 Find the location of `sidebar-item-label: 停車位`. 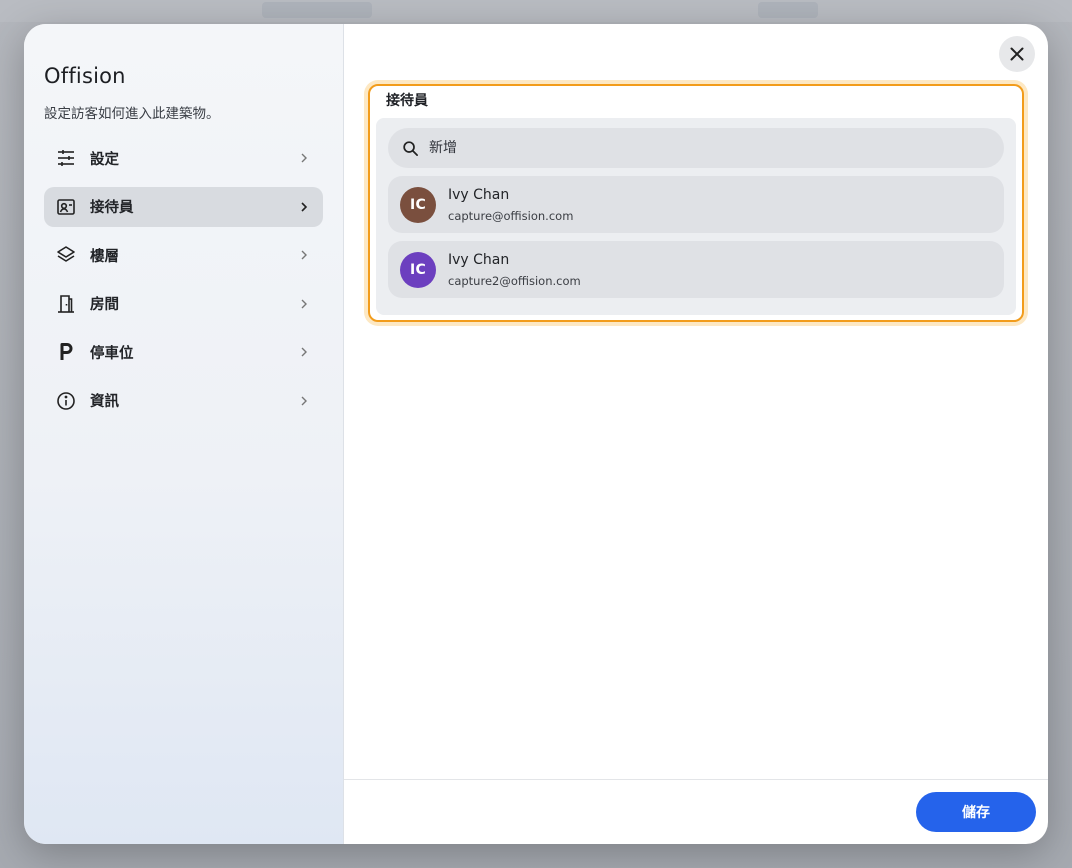

sidebar-item-label: 停車位 is located at coordinates (112, 353).